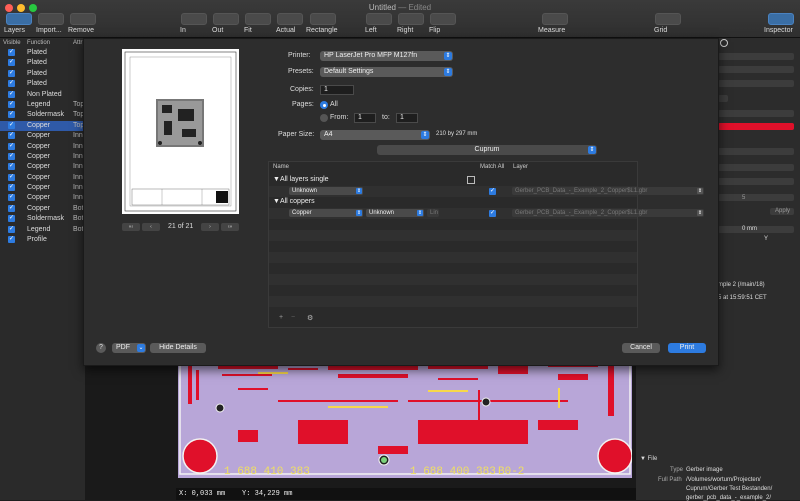 This screenshot has width=800, height=501. What do you see at coordinates (42, 105) in the screenshot?
I see `layer-row: ✓ Legend Top` at bounding box center [42, 105].